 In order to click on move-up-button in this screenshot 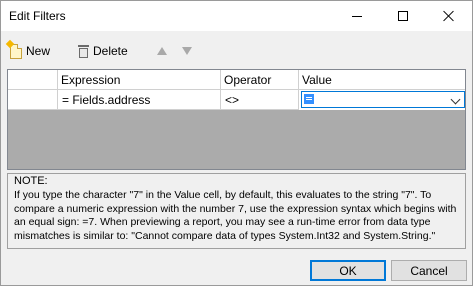, I will do `click(162, 51)`.